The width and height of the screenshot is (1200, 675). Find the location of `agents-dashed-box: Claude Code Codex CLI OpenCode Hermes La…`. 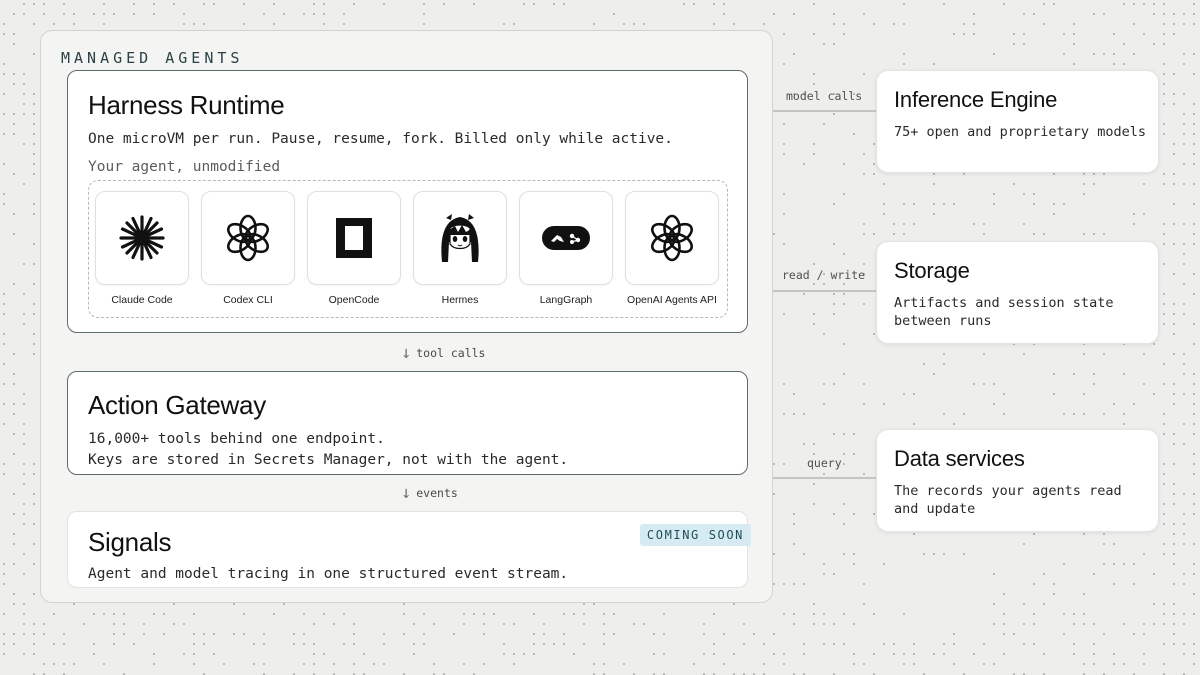

agents-dashed-box: Claude Code Codex CLI OpenCode Hermes La… is located at coordinates (408, 249).